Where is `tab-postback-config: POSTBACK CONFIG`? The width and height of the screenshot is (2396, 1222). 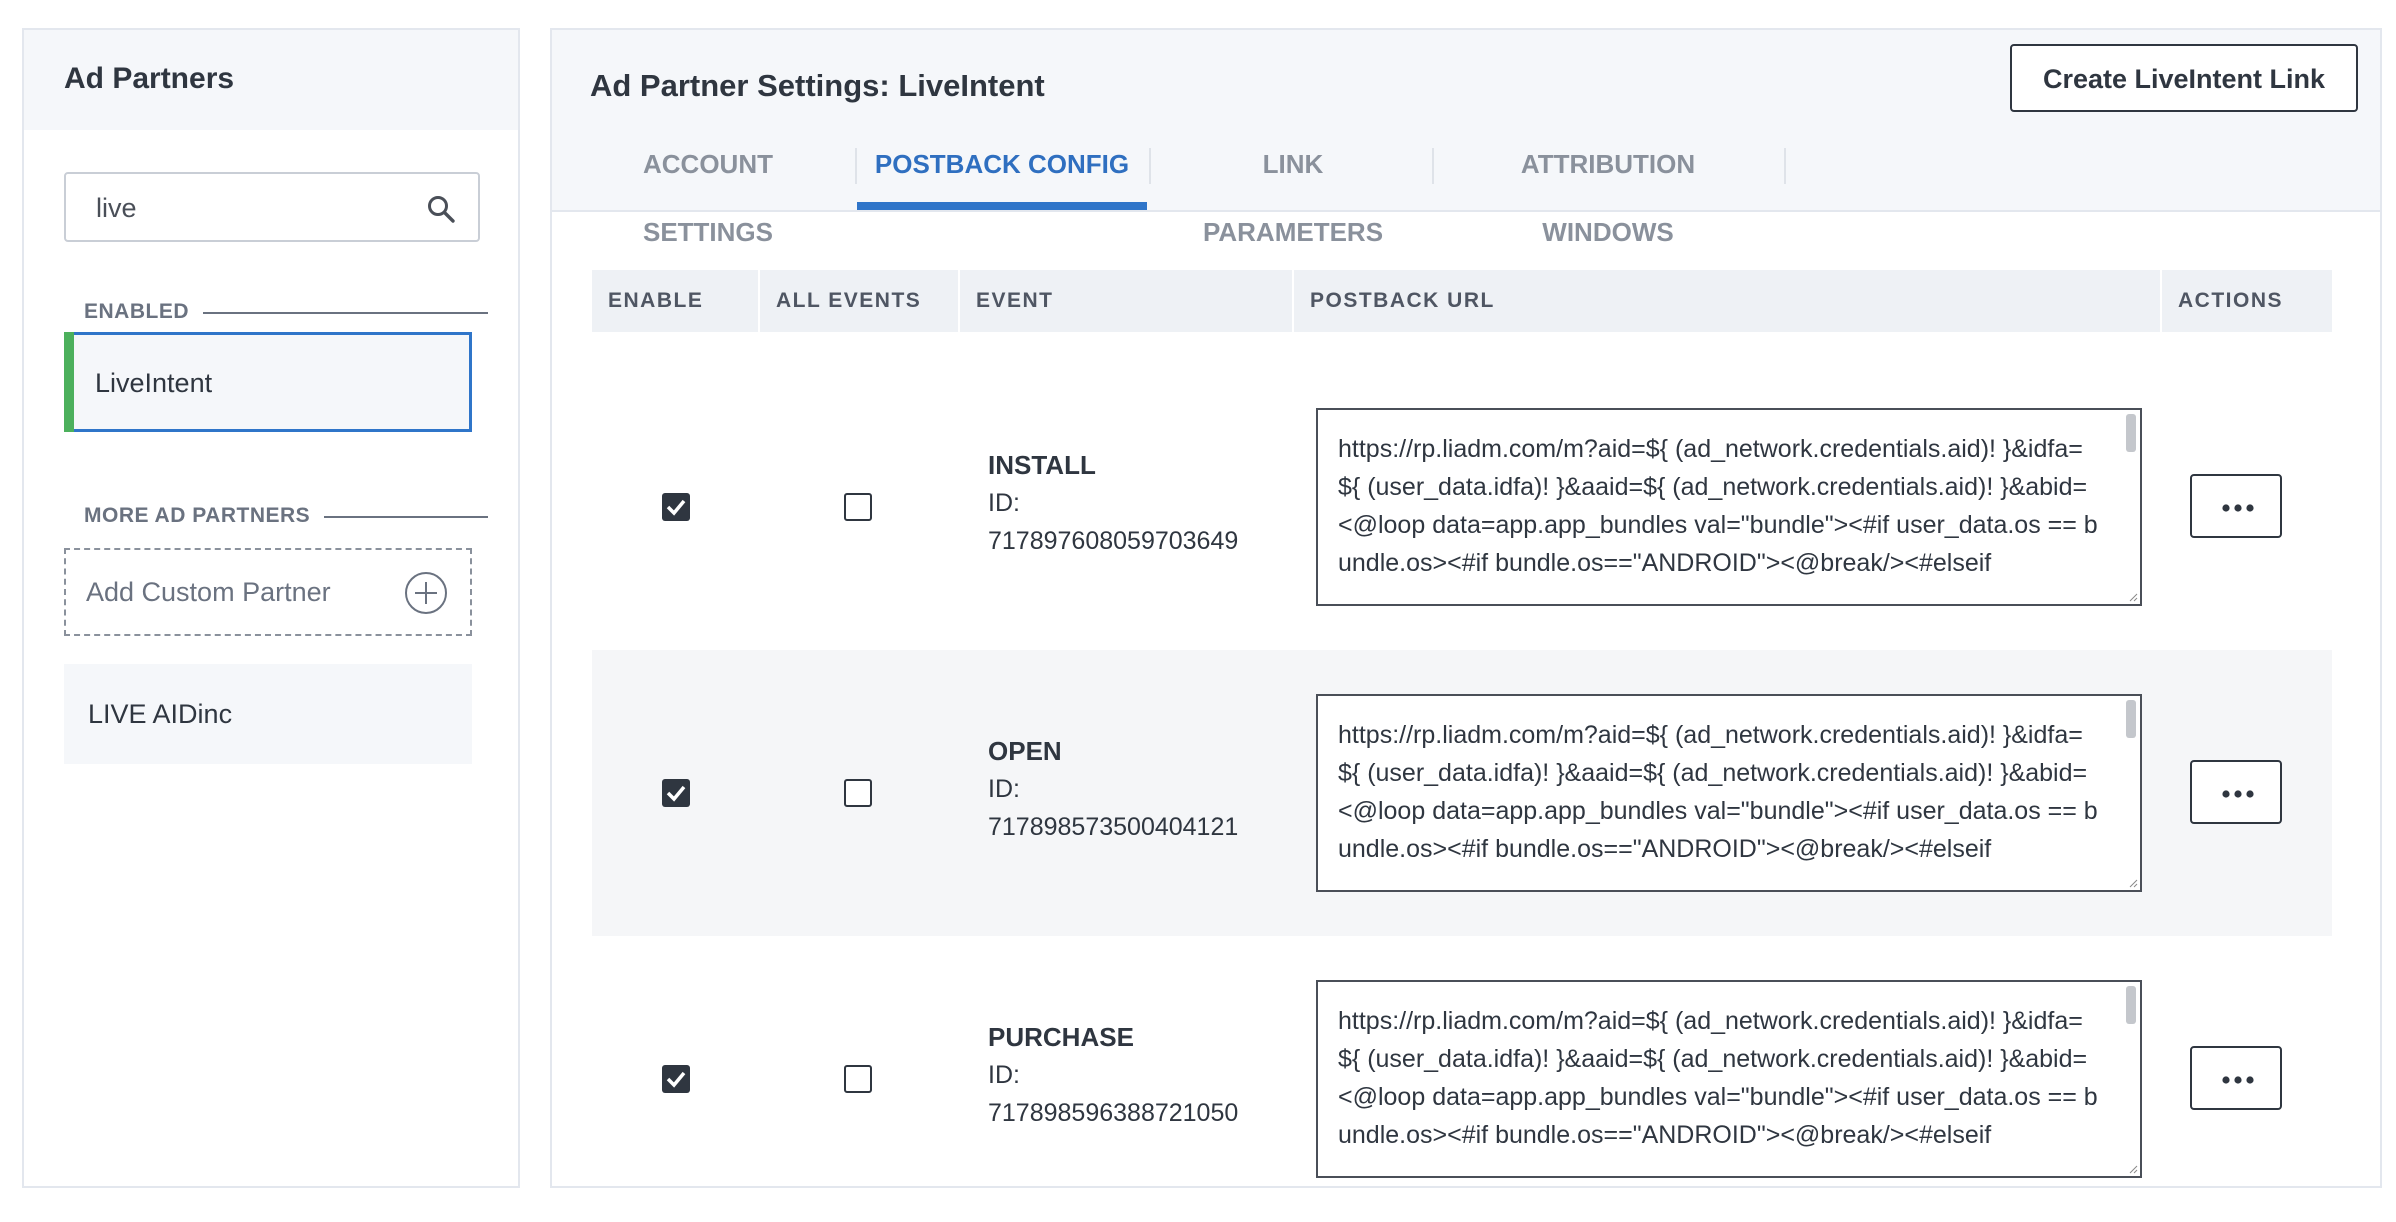 tab-postback-config: POSTBACK CONFIG is located at coordinates (1002, 170).